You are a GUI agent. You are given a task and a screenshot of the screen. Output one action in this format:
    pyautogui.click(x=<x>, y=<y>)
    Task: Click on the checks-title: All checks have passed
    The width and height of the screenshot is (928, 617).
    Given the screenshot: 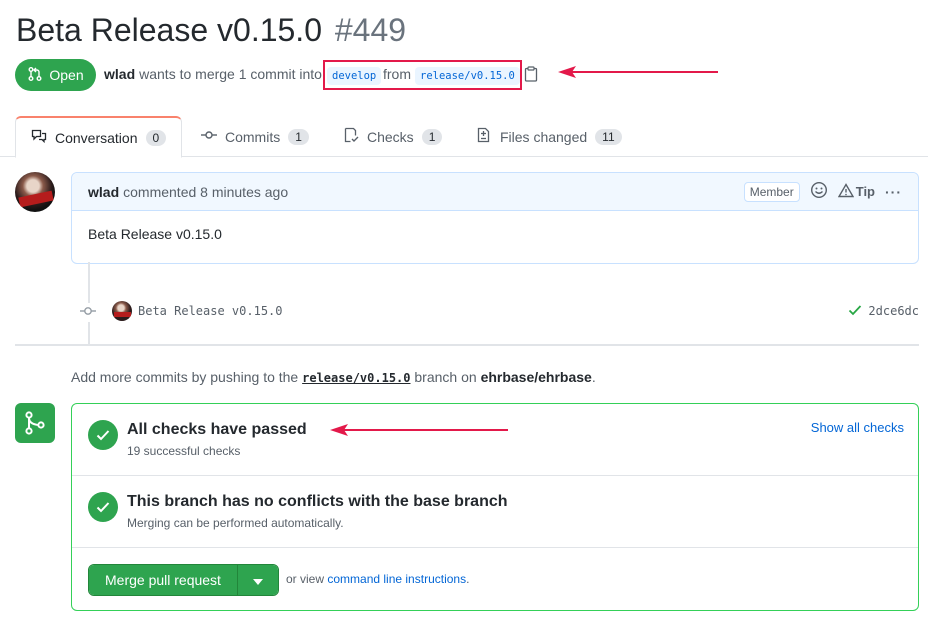 What is the action you would take?
    pyautogui.click(x=217, y=429)
    